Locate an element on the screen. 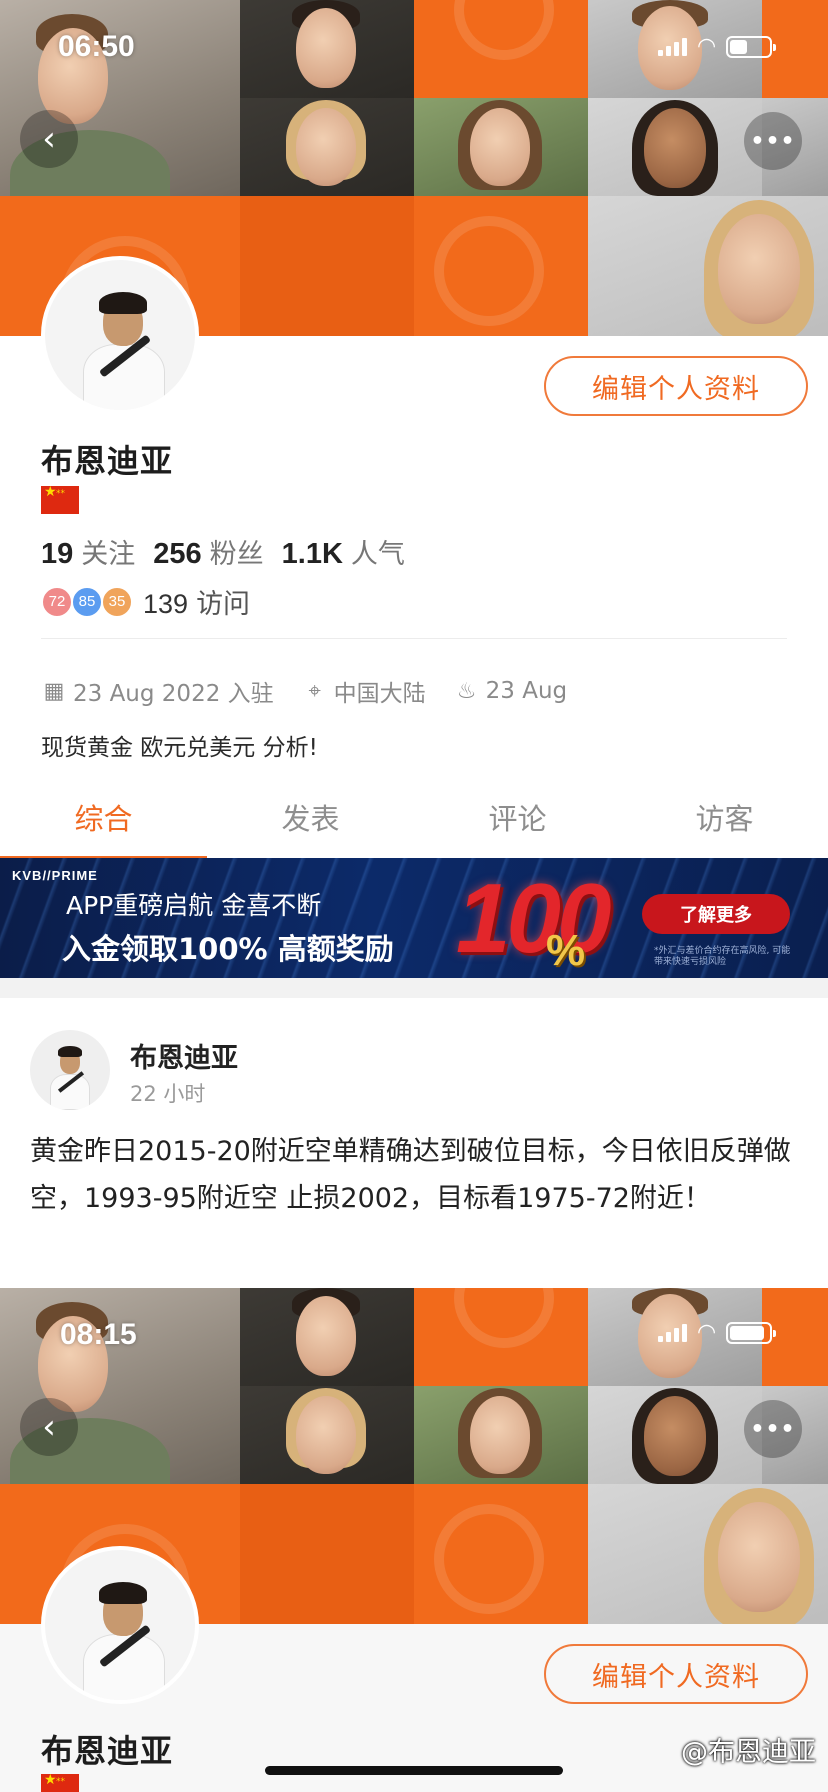 This screenshot has height=1792, width=828. profile-username: 布恩迪亚 is located at coordinates (107, 461).